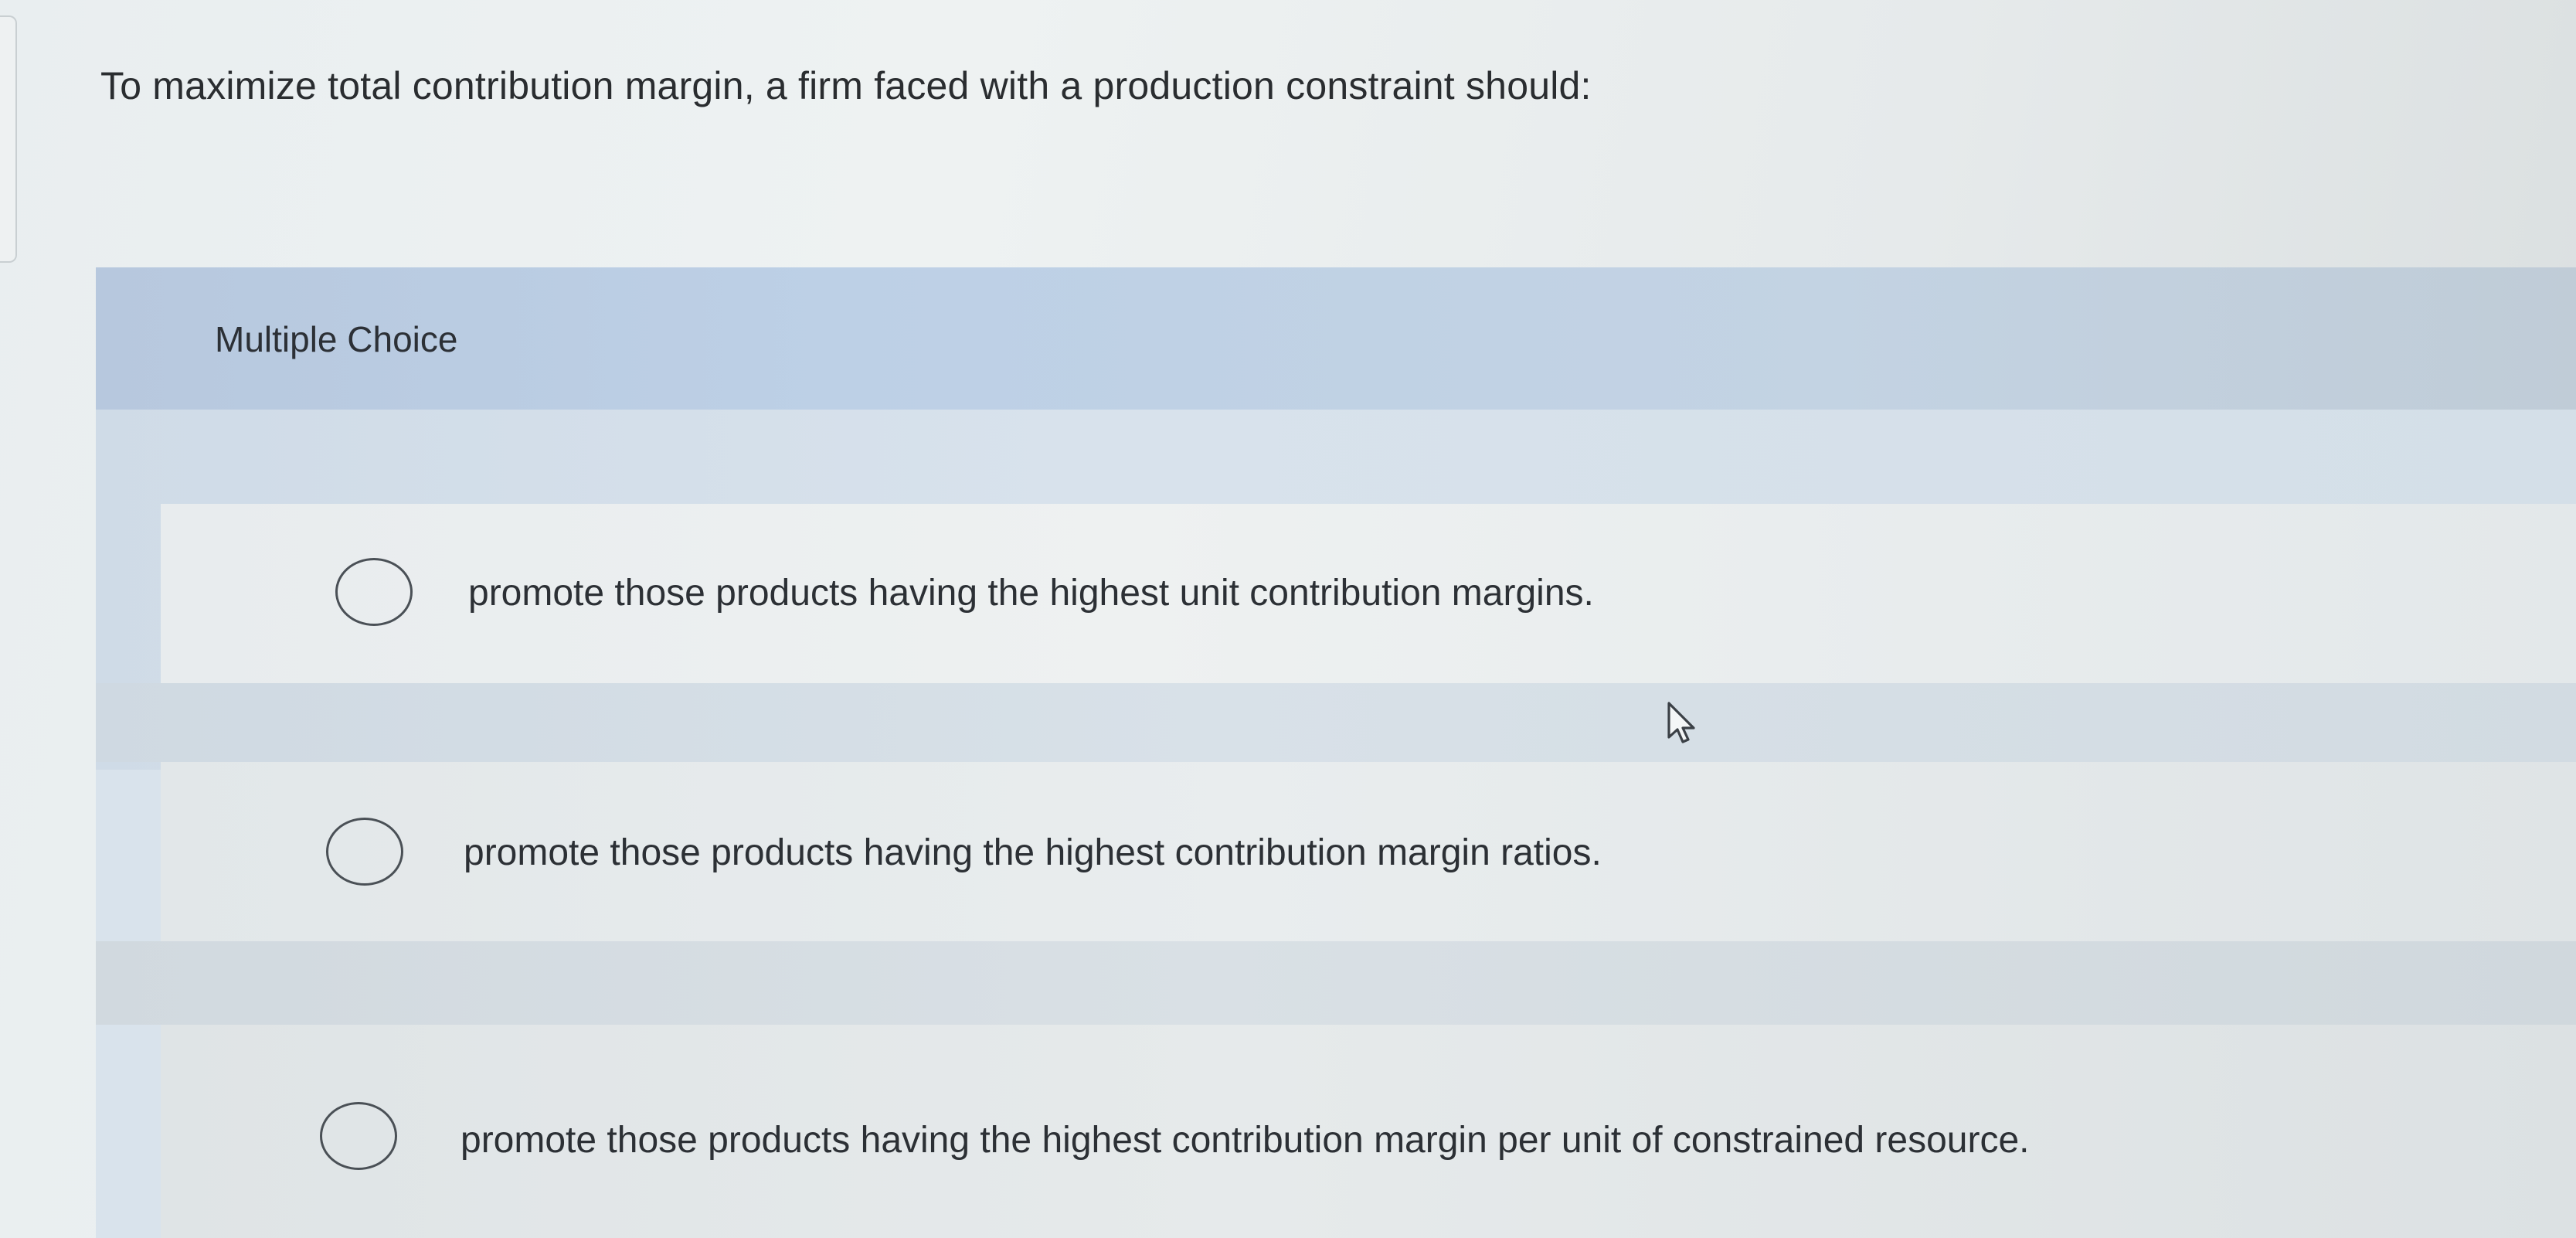 Image resolution: width=2576 pixels, height=1238 pixels. I want to click on multiple-choice-header: Multiple Choice, so click(1336, 338).